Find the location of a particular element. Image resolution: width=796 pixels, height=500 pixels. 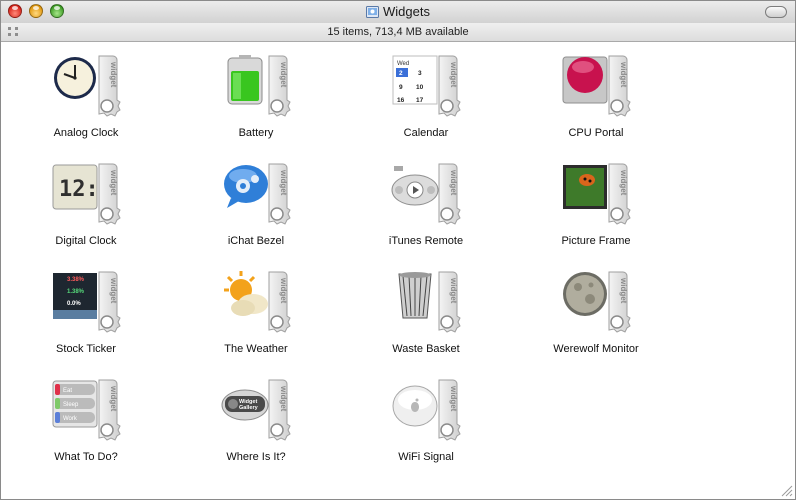

svg-text: 10 is located at coordinates (420, 87).